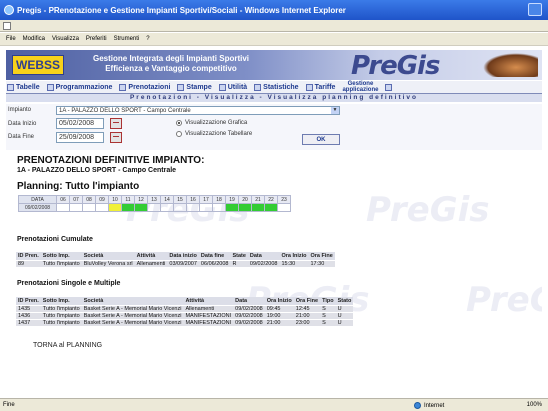 The image size is (548, 411). I want to click on hour-header: 22, so click(271, 199).